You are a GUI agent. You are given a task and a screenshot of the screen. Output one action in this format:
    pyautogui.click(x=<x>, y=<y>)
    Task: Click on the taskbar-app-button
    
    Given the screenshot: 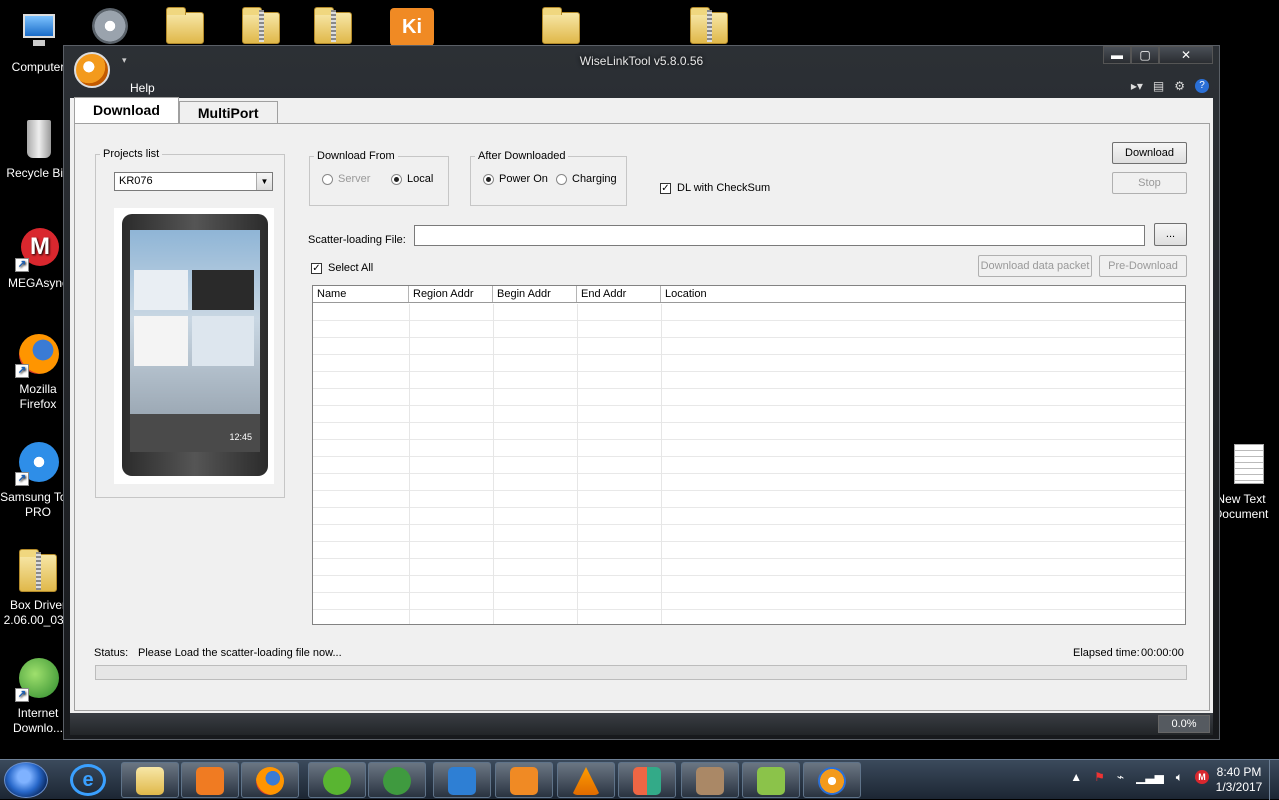 What is the action you would take?
    pyautogui.click(x=710, y=780)
    